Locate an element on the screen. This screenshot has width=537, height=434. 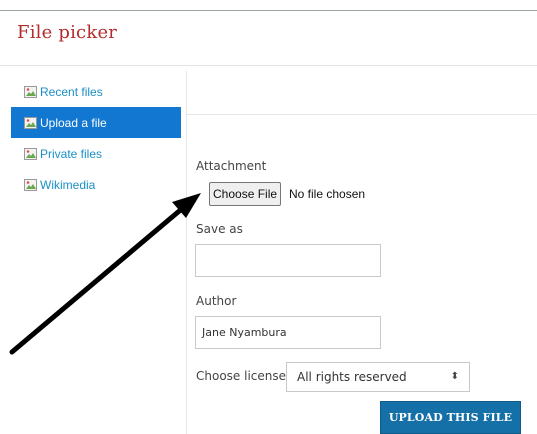
author-label: Author is located at coordinates (216, 301).